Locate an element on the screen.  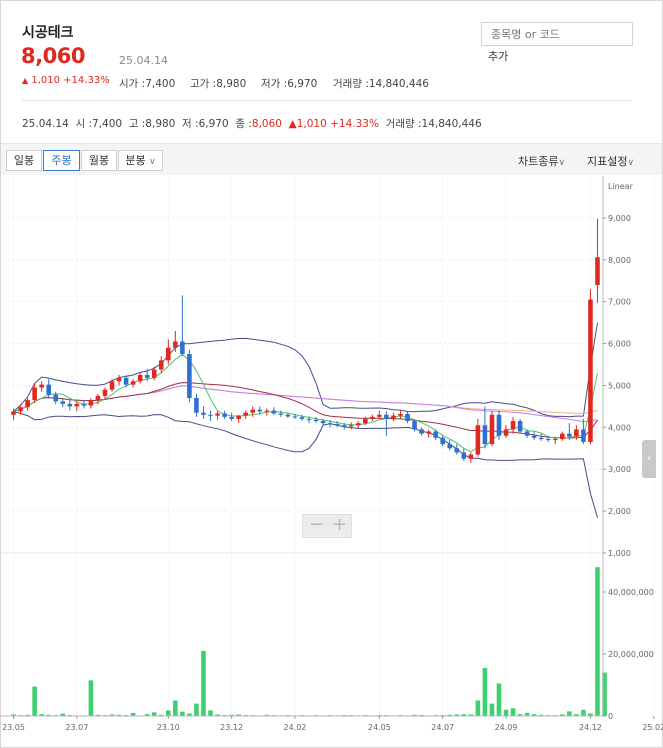
chevron-left-icon: ‹ is located at coordinates (649, 458).